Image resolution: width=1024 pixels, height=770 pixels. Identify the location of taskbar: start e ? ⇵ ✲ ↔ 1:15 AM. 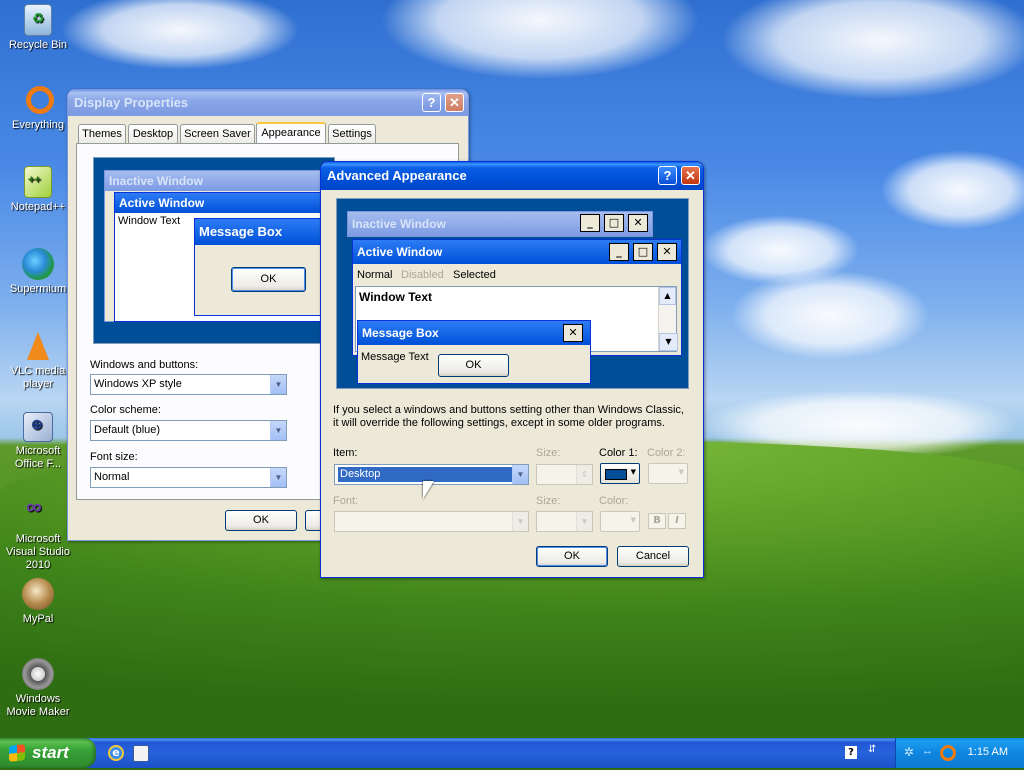
(512, 753).